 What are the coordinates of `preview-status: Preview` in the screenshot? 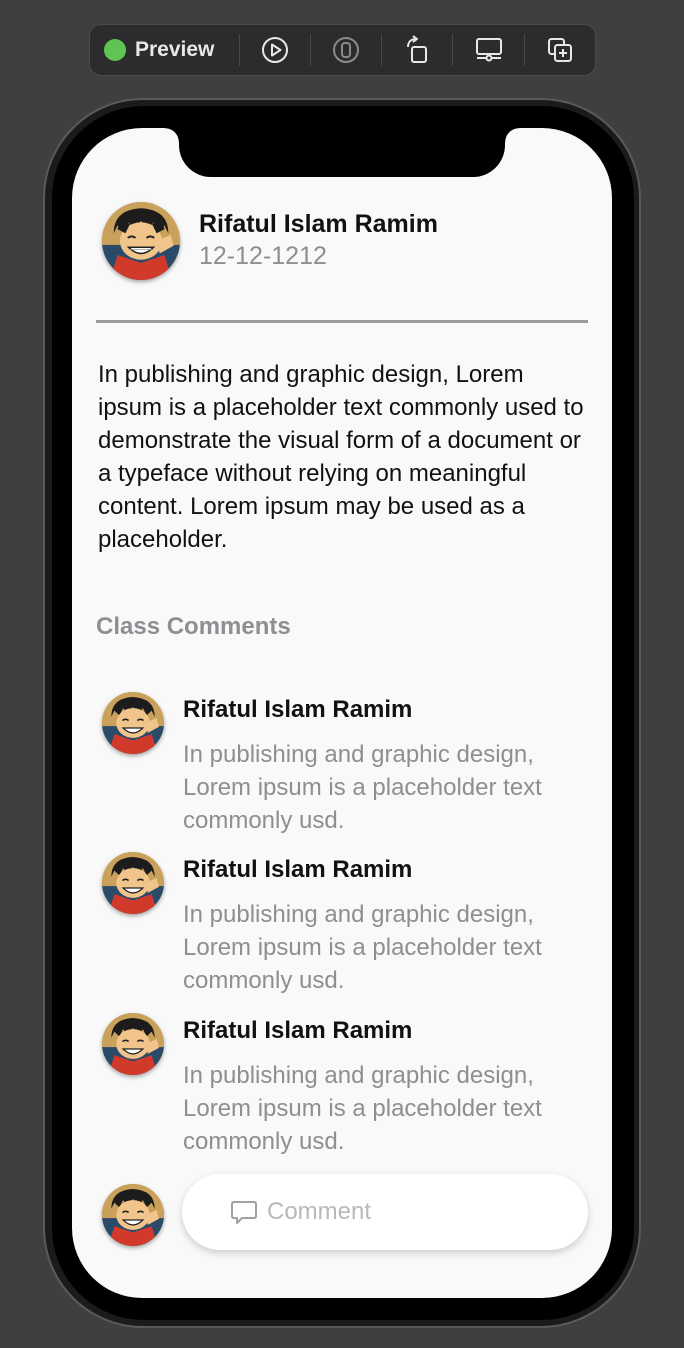 It's located at (164, 50).